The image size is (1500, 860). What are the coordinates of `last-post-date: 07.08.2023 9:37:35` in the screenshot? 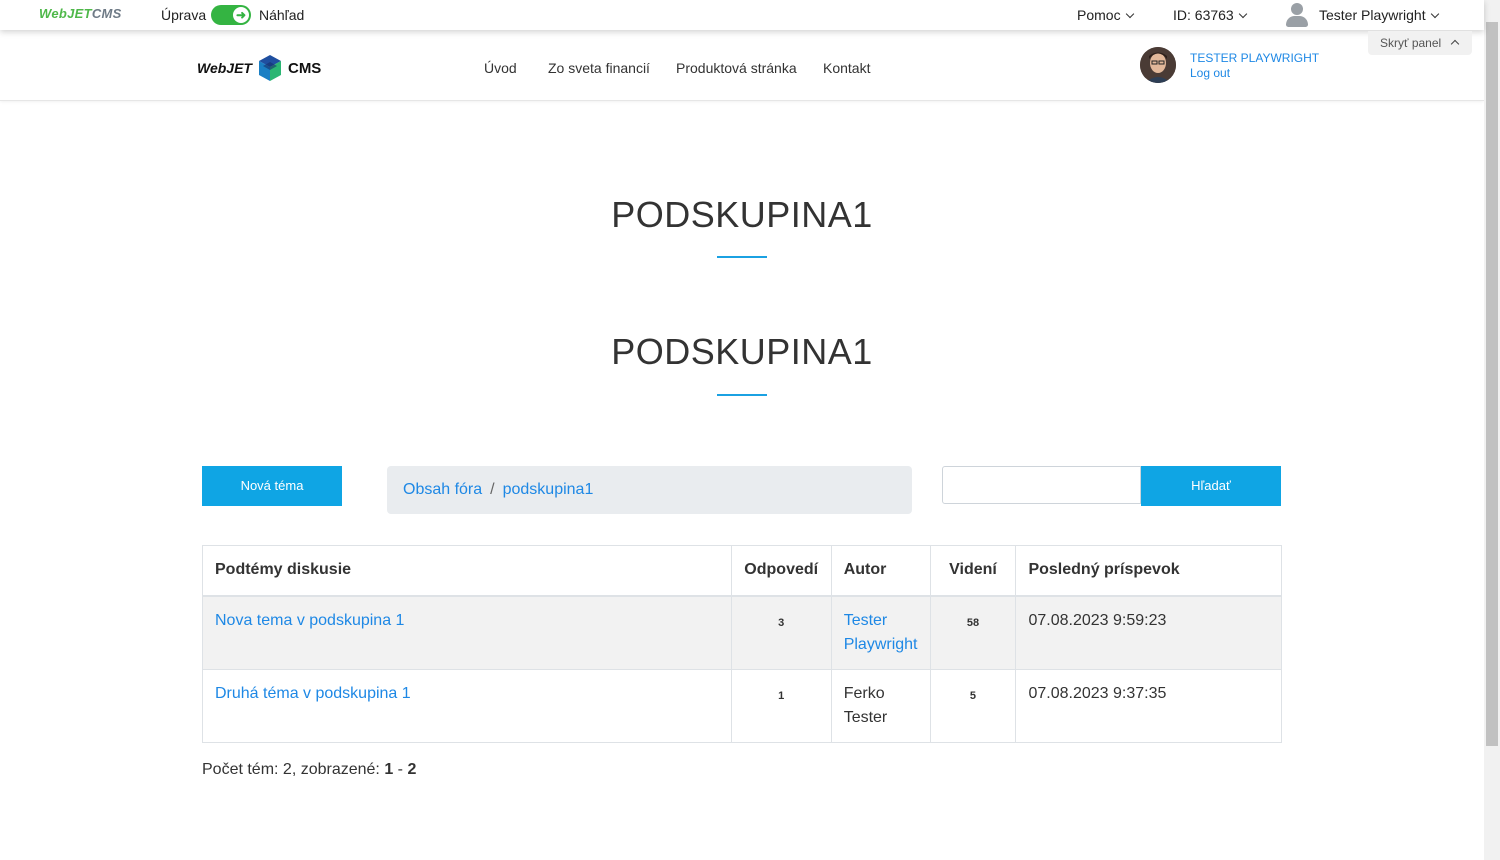 It's located at (1148, 705).